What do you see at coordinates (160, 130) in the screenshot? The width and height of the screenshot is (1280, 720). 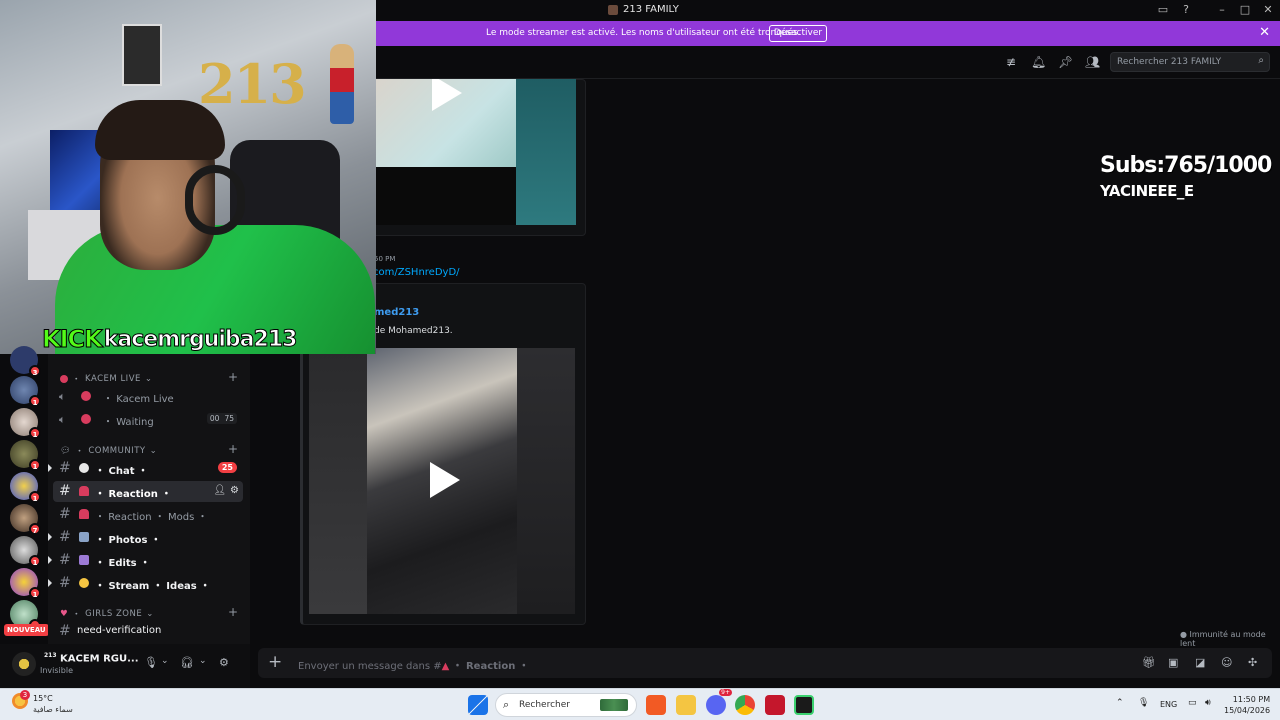 I see `streamer-hair` at bounding box center [160, 130].